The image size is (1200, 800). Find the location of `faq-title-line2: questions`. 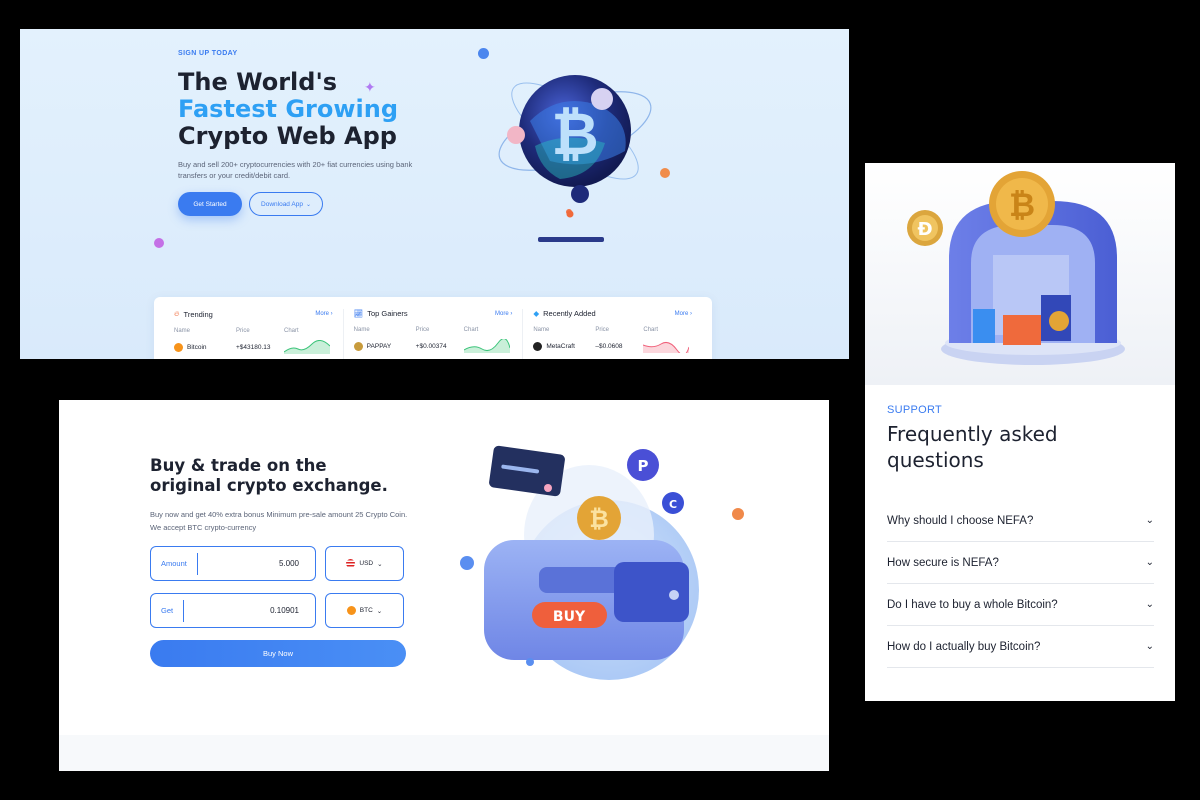

faq-title-line2: questions is located at coordinates (935, 460).